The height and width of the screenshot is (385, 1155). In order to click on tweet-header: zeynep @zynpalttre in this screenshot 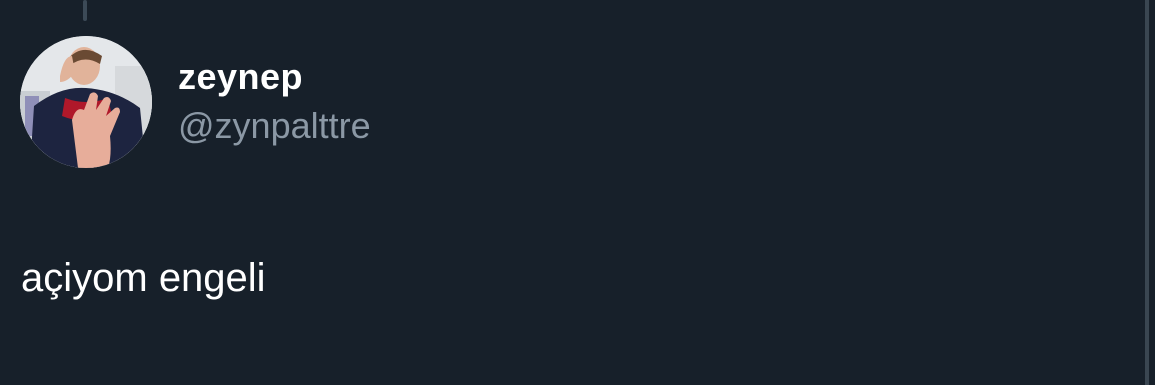, I will do `click(195, 102)`.